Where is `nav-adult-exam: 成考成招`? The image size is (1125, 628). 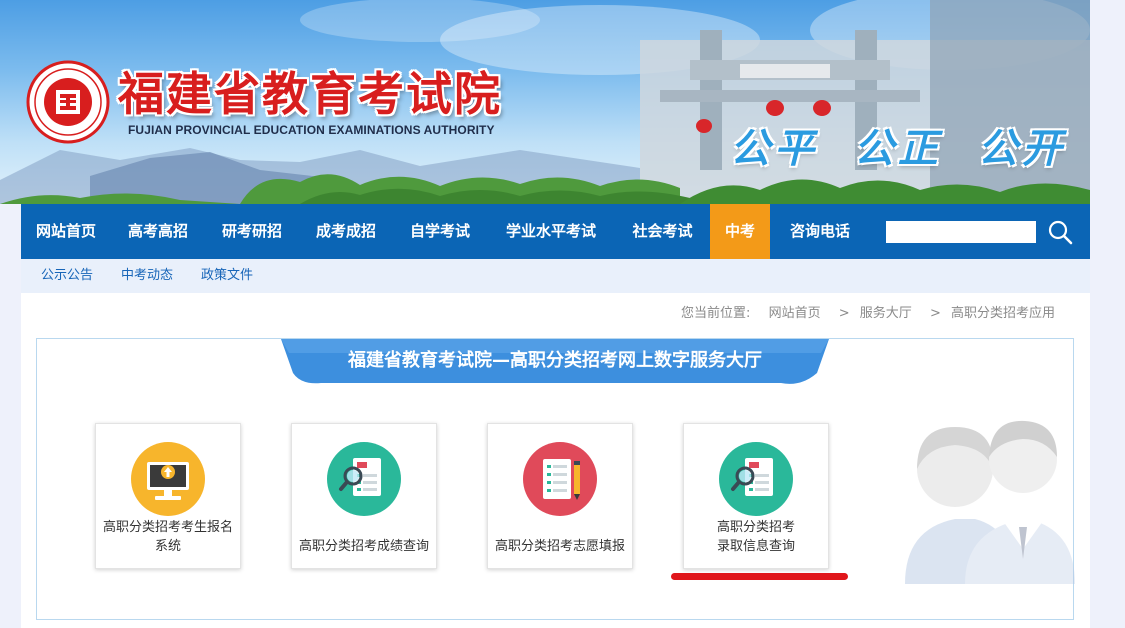
nav-adult-exam: 成考成招 is located at coordinates (346, 231).